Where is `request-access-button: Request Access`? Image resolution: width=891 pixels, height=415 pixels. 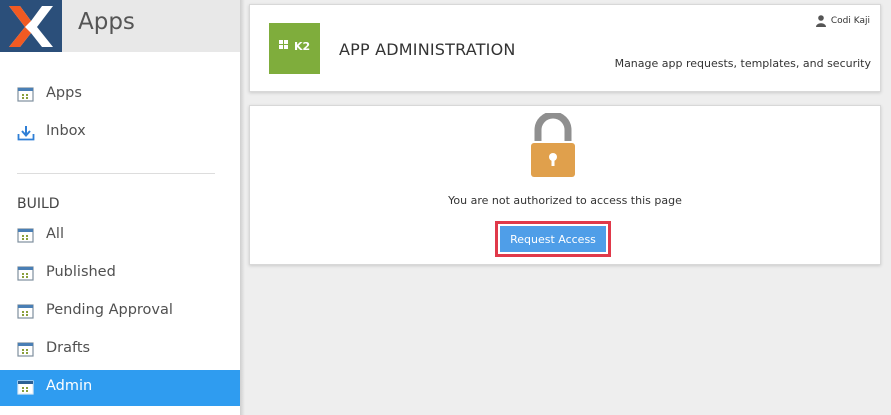 request-access-button: Request Access is located at coordinates (553, 239).